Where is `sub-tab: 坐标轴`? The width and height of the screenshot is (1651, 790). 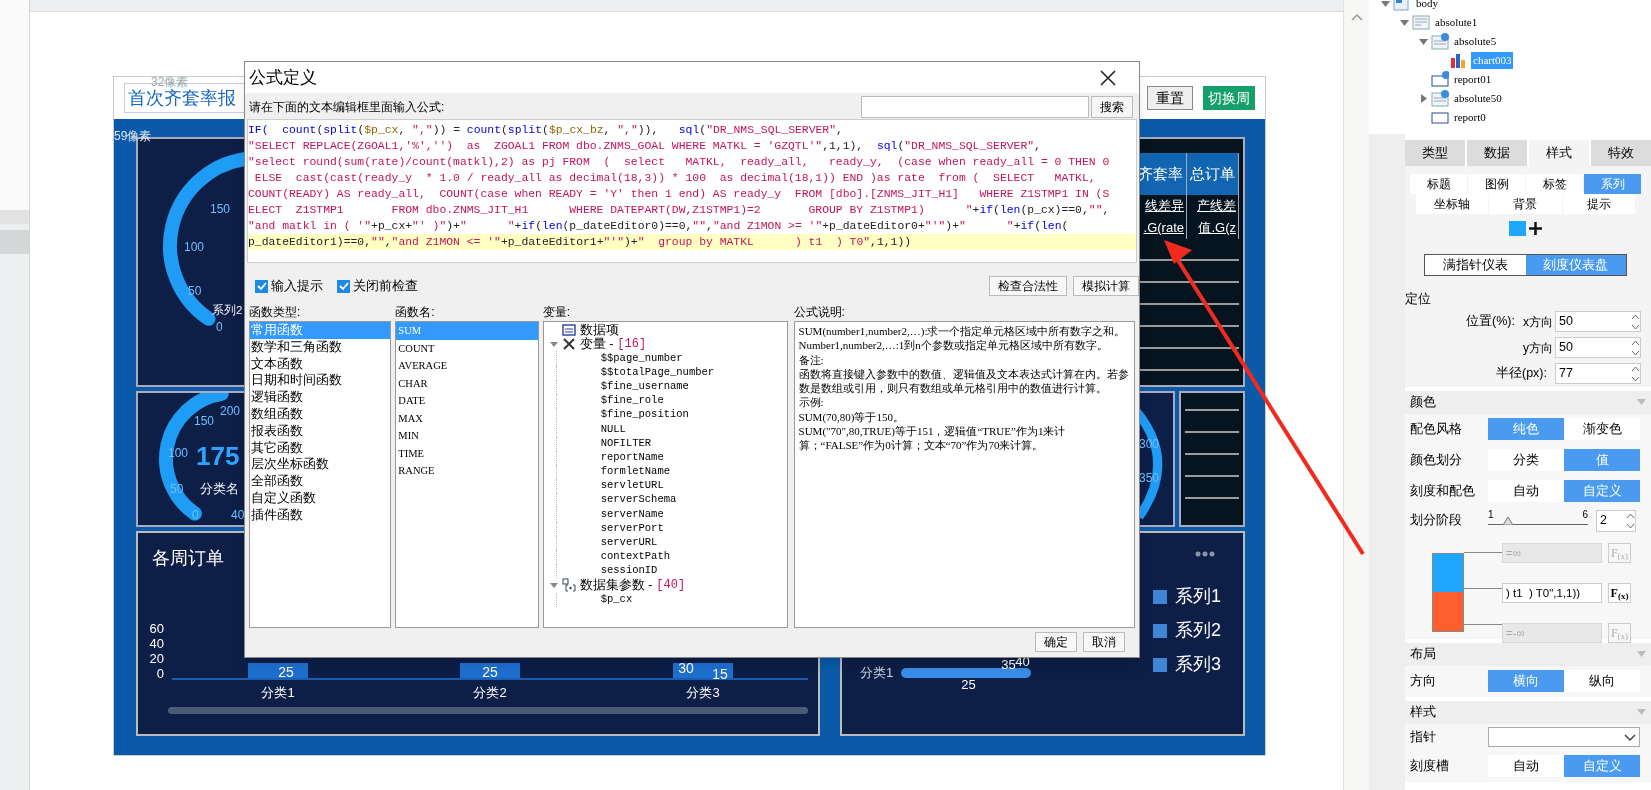
sub-tab: 坐标轴 is located at coordinates (1452, 204).